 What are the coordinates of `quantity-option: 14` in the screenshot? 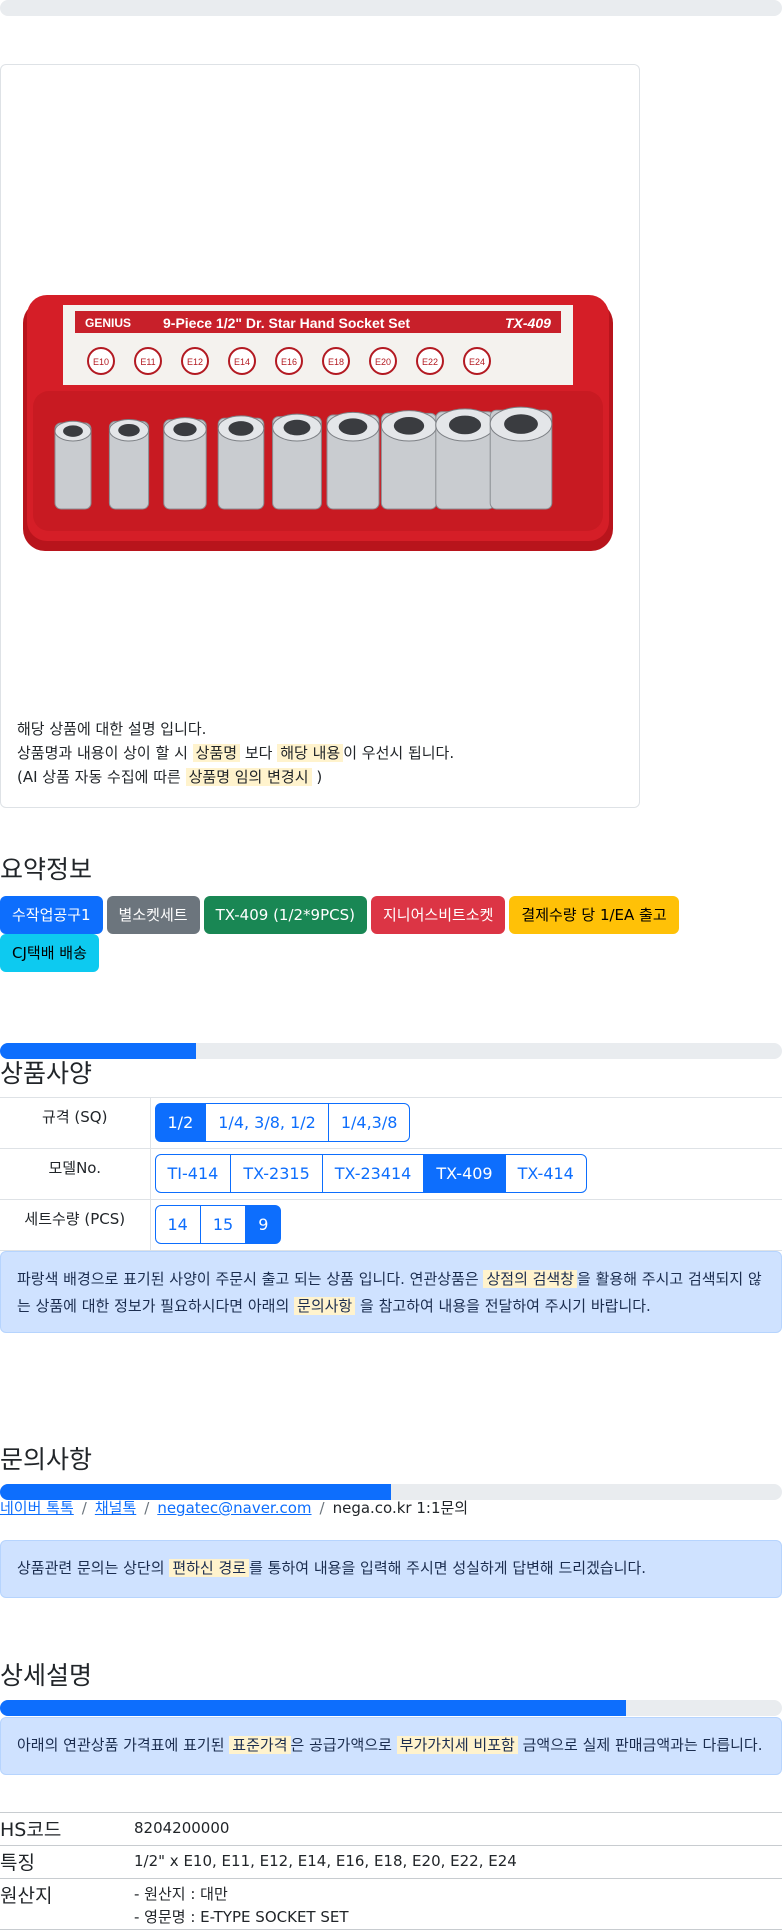 It's located at (177, 1224).